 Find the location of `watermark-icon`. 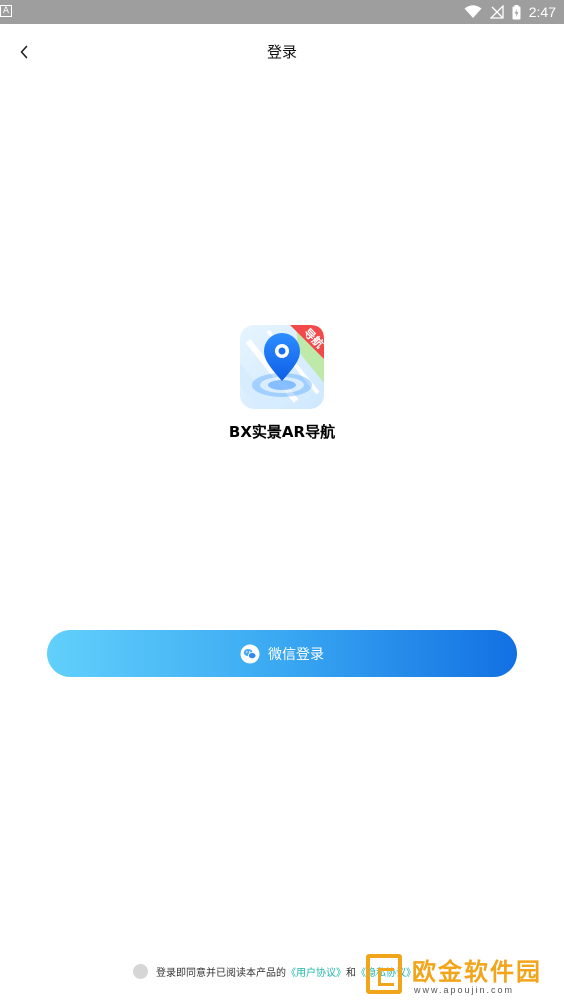

watermark-icon is located at coordinates (384, 974).